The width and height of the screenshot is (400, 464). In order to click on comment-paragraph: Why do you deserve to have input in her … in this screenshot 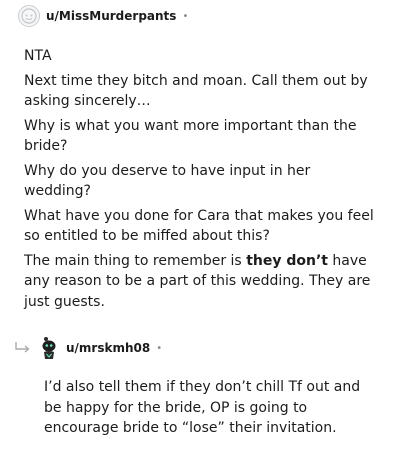, I will do `click(167, 181)`.